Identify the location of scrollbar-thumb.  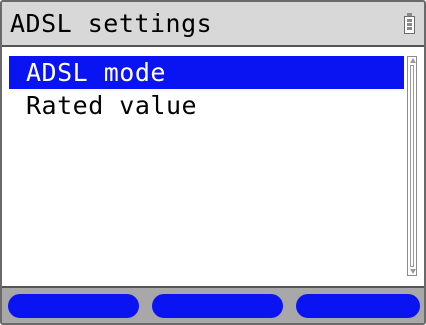
(412, 166).